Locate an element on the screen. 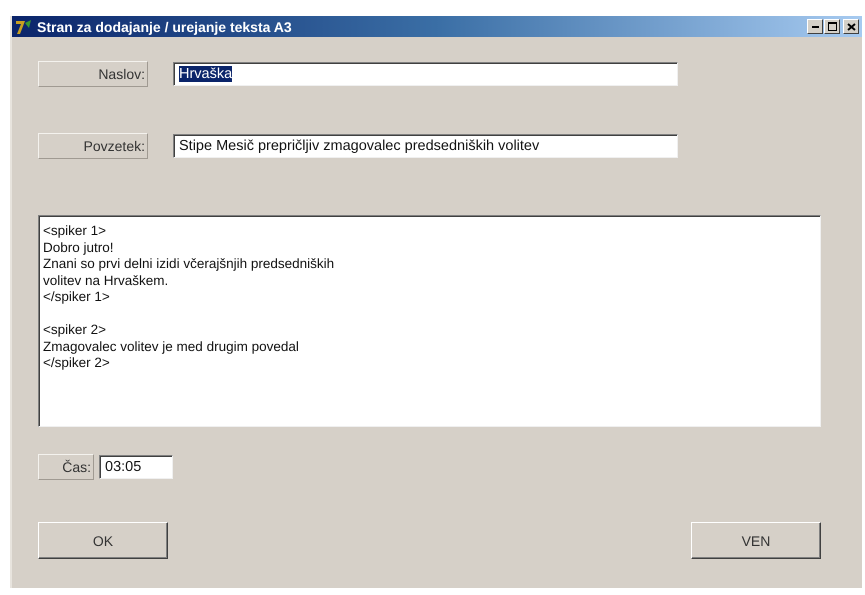 This screenshot has height=595, width=865. field-label-button: Naslov: is located at coordinates (93, 74).